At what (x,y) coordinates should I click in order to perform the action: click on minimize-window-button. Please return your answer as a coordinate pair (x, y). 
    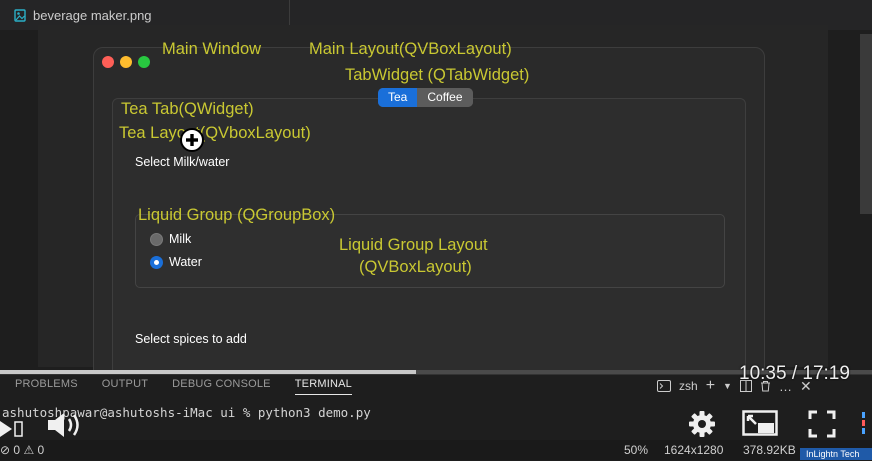
    Looking at the image, I should click on (126, 62).